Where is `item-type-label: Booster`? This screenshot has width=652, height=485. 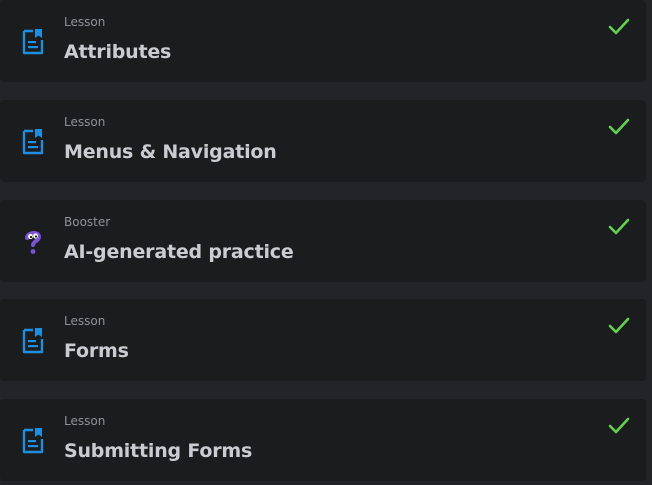
item-type-label: Booster is located at coordinates (87, 222).